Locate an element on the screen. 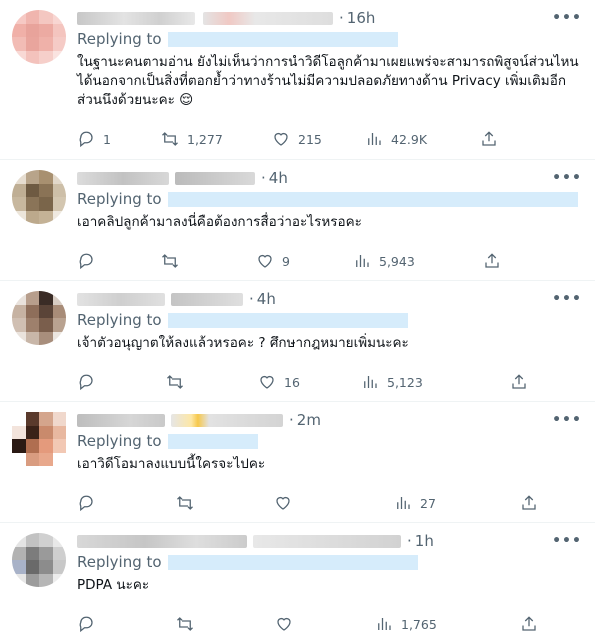 The width and height of the screenshot is (595, 643). views-count: 5,123 is located at coordinates (405, 382).